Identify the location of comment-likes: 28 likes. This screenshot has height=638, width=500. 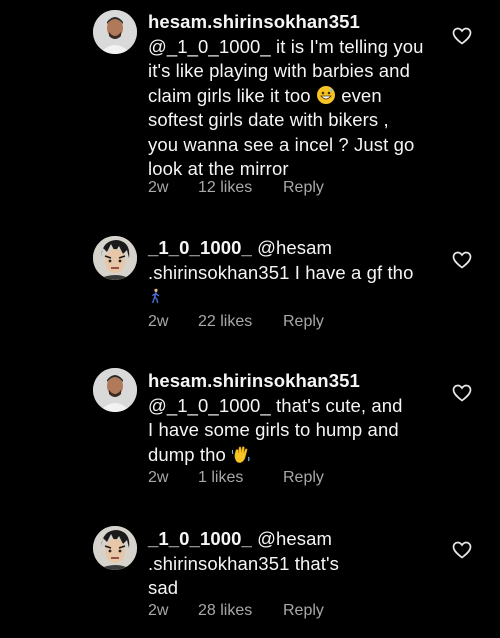
(240, 611).